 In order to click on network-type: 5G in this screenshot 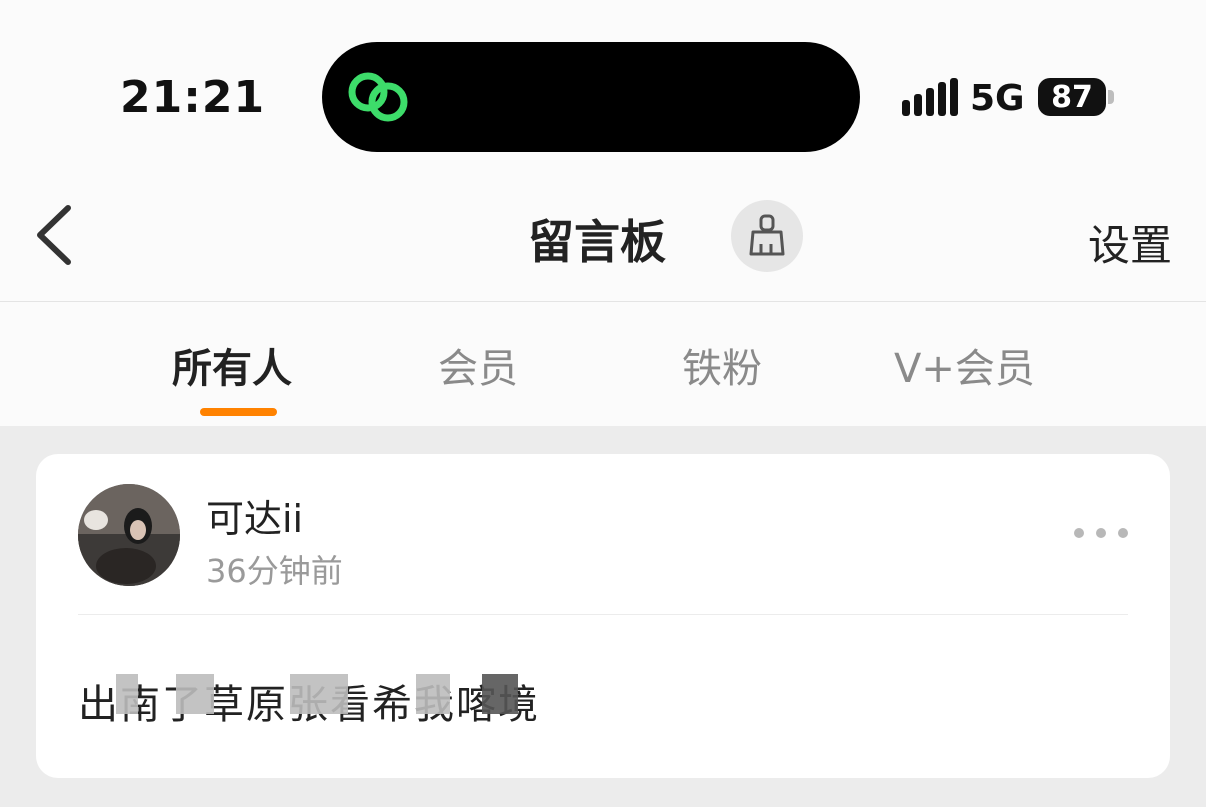, I will do `click(997, 98)`.